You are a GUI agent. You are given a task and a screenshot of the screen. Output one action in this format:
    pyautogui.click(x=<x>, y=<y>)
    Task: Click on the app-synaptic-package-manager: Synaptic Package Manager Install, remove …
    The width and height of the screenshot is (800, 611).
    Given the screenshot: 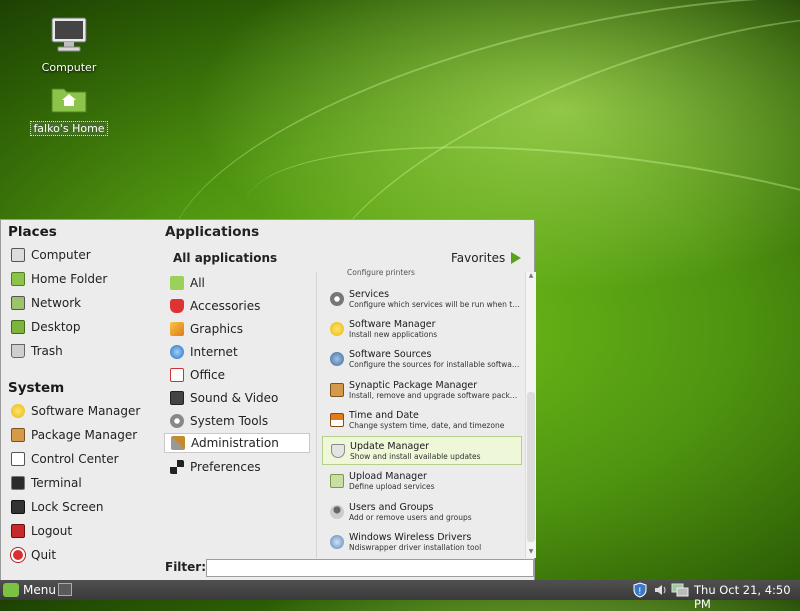 What is the action you would take?
    pyautogui.click(x=422, y=389)
    